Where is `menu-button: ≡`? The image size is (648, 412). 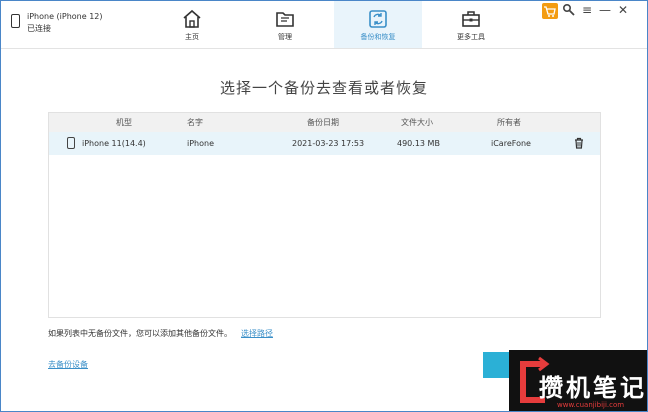 menu-button: ≡ is located at coordinates (587, 10).